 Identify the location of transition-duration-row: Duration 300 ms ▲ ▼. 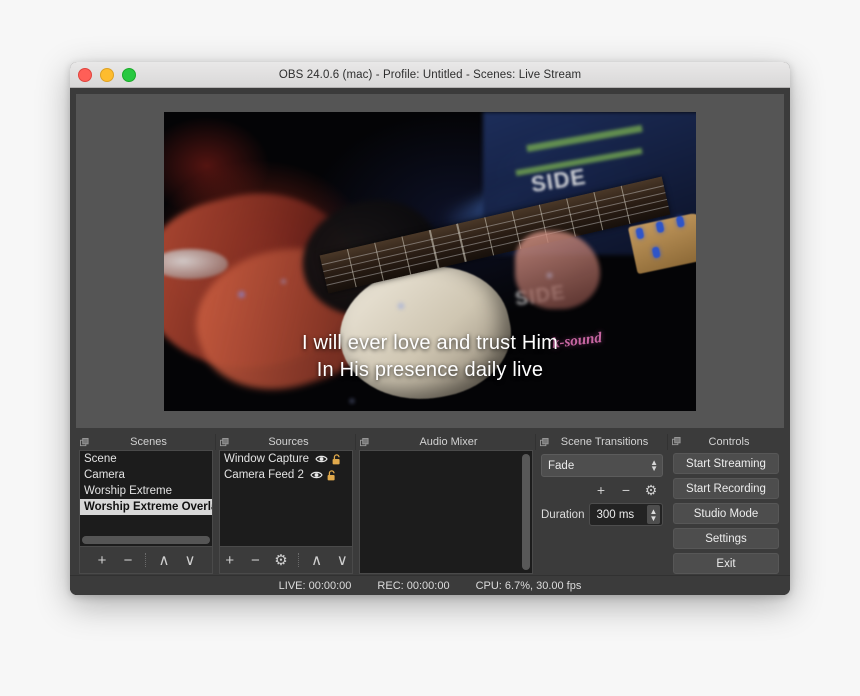
(602, 514).